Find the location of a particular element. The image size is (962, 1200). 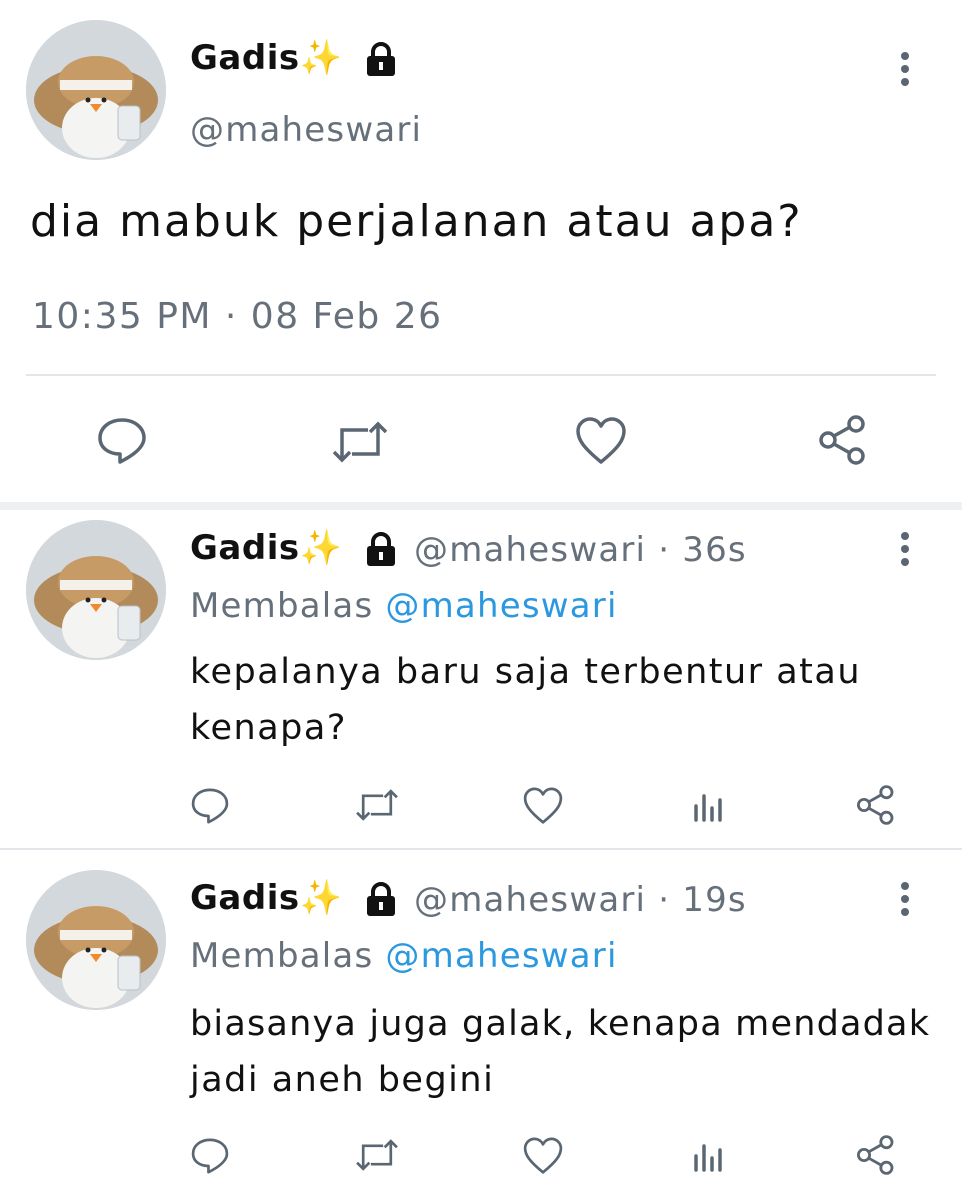

section-separator is located at coordinates (481, 506).